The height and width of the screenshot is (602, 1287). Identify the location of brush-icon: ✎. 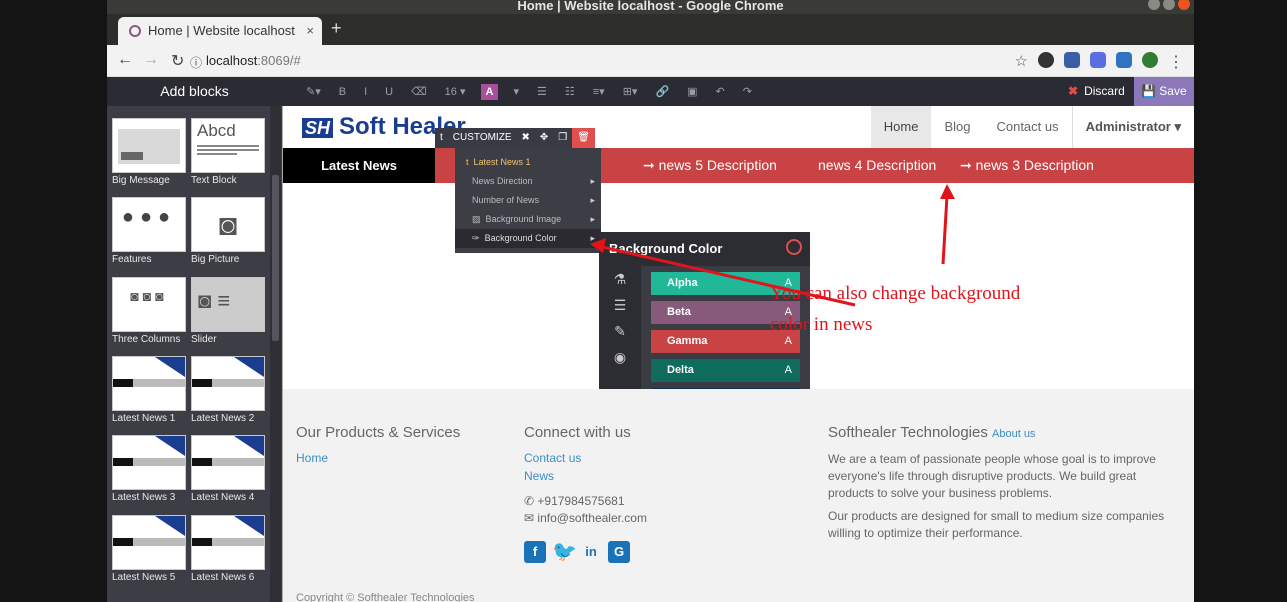
(620, 331).